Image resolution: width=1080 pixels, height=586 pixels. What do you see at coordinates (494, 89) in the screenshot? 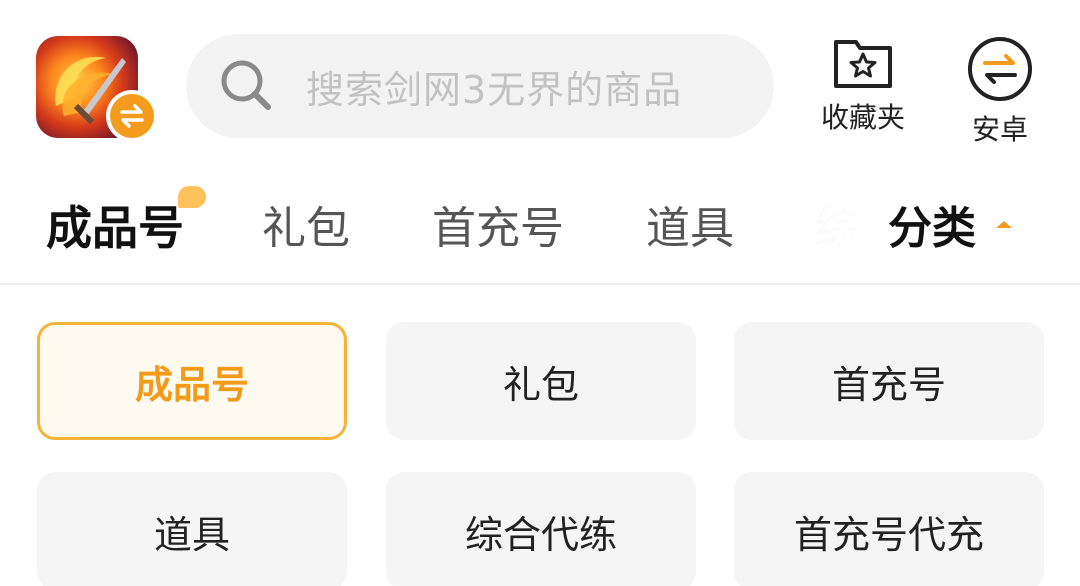
I see `search-placeholder: 搜索剑网3无界的商品` at bounding box center [494, 89].